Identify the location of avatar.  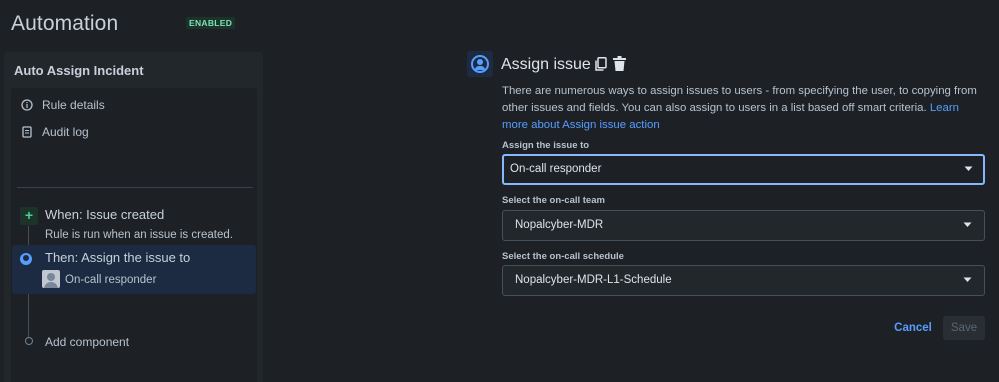
(51, 279).